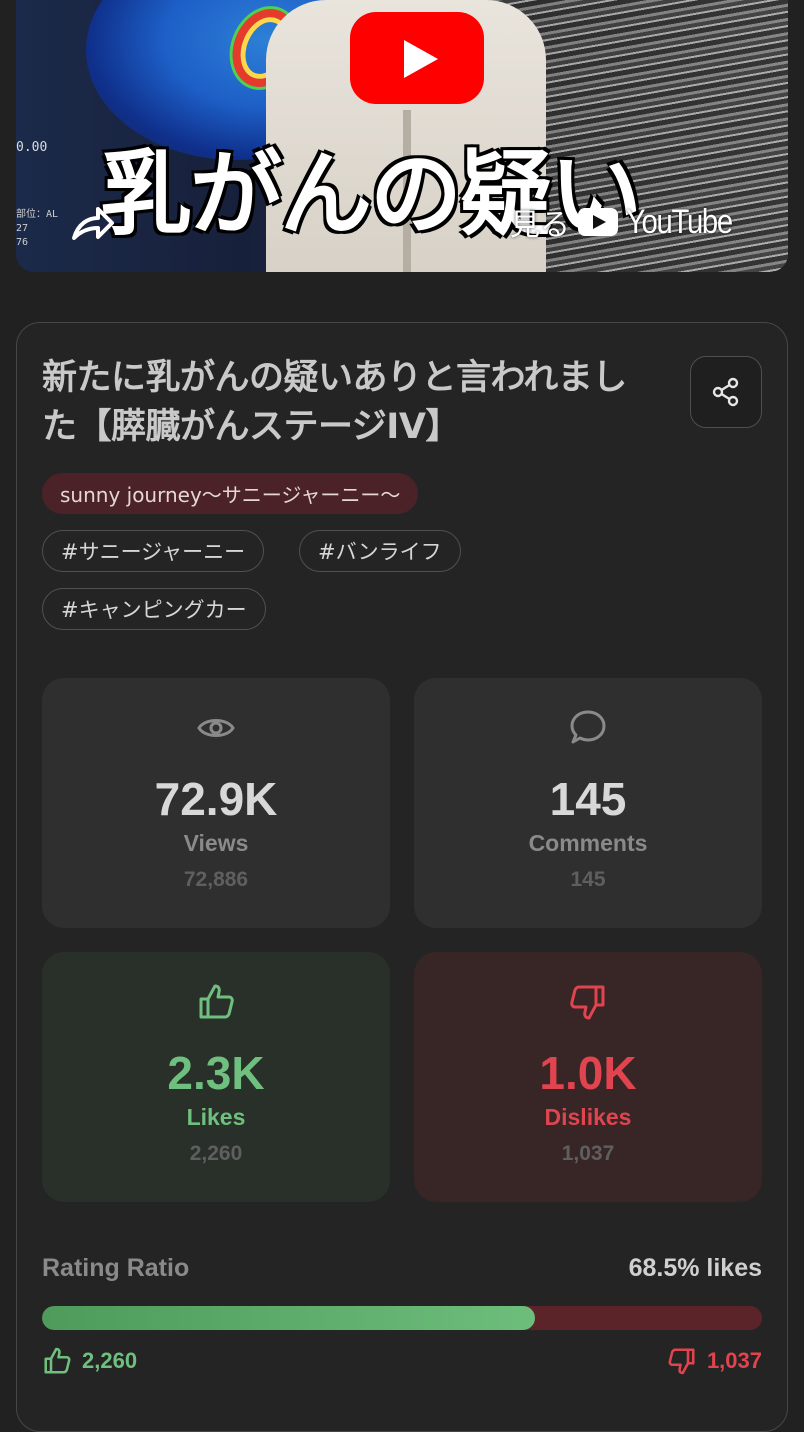  I want to click on rating-dislikes-count: 1,037, so click(714, 1361).